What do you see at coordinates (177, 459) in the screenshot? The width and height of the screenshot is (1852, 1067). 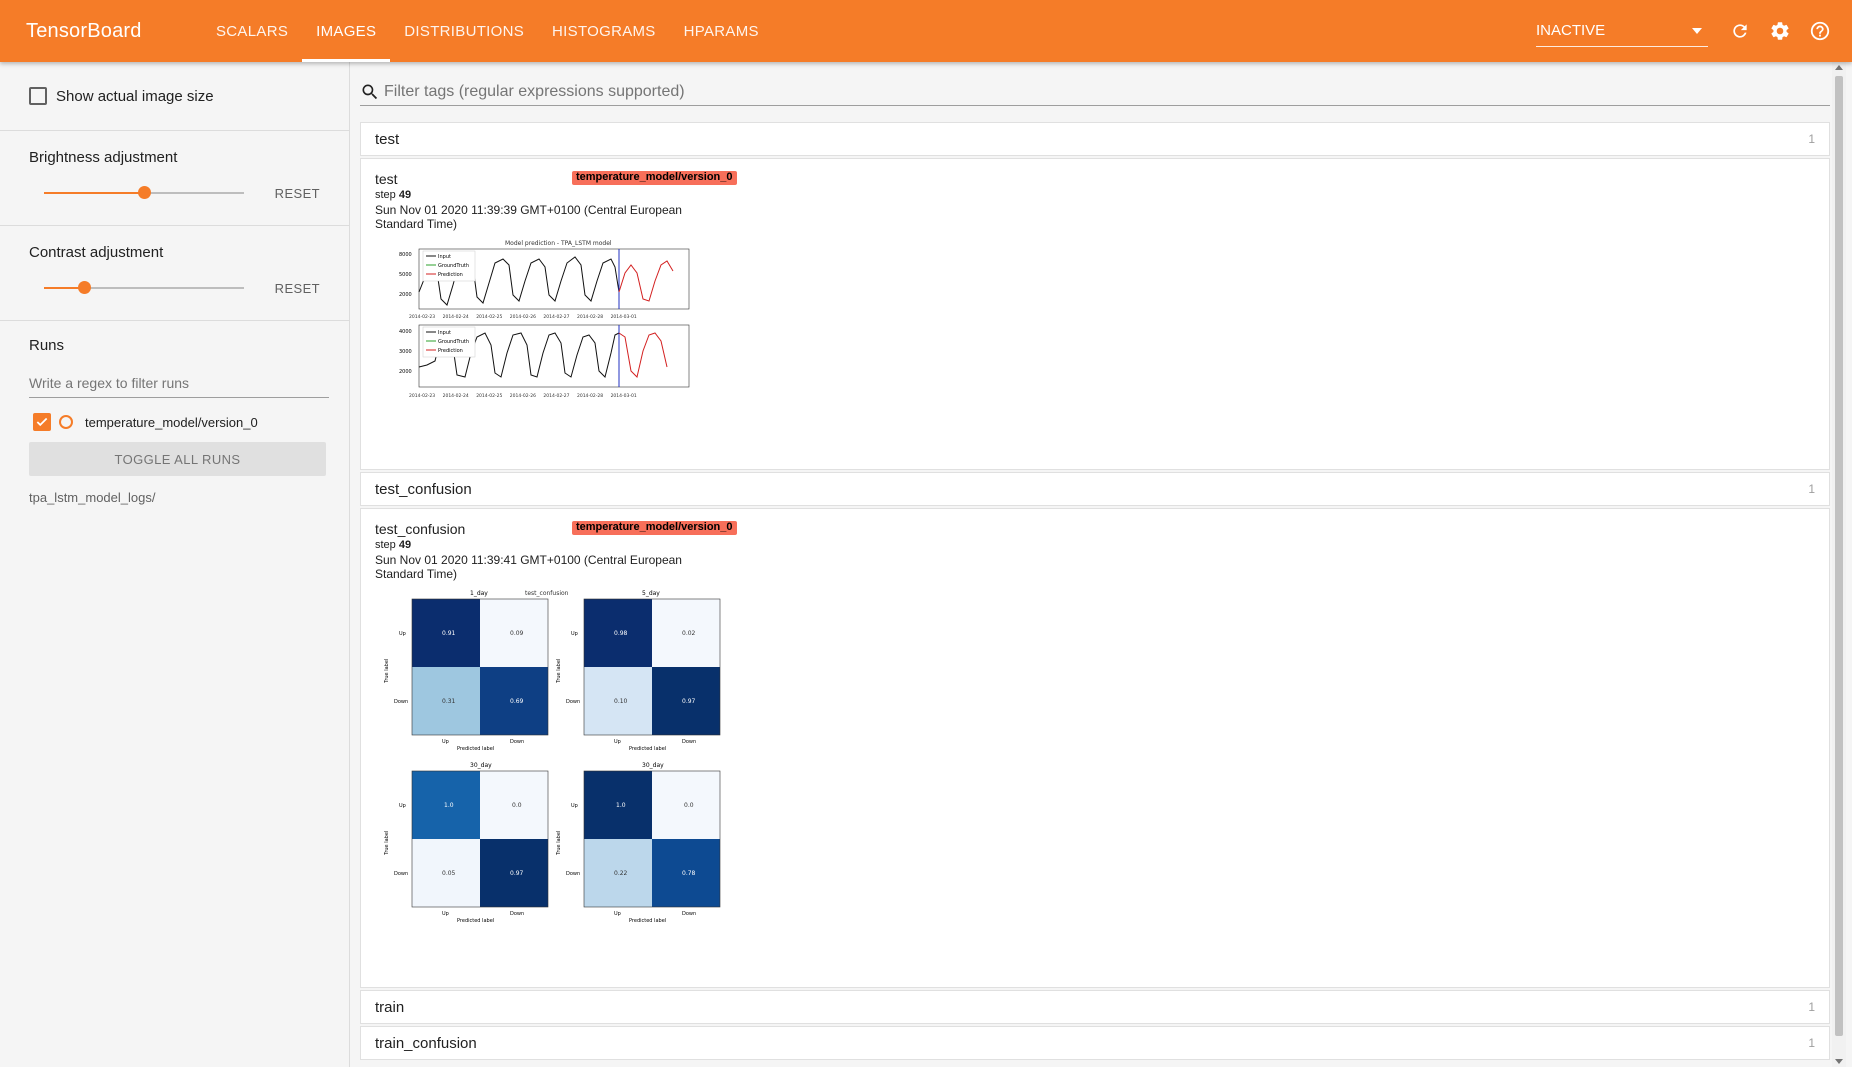 I see `toggle-all-runs-button: TOGGLE ALL RUNS` at bounding box center [177, 459].